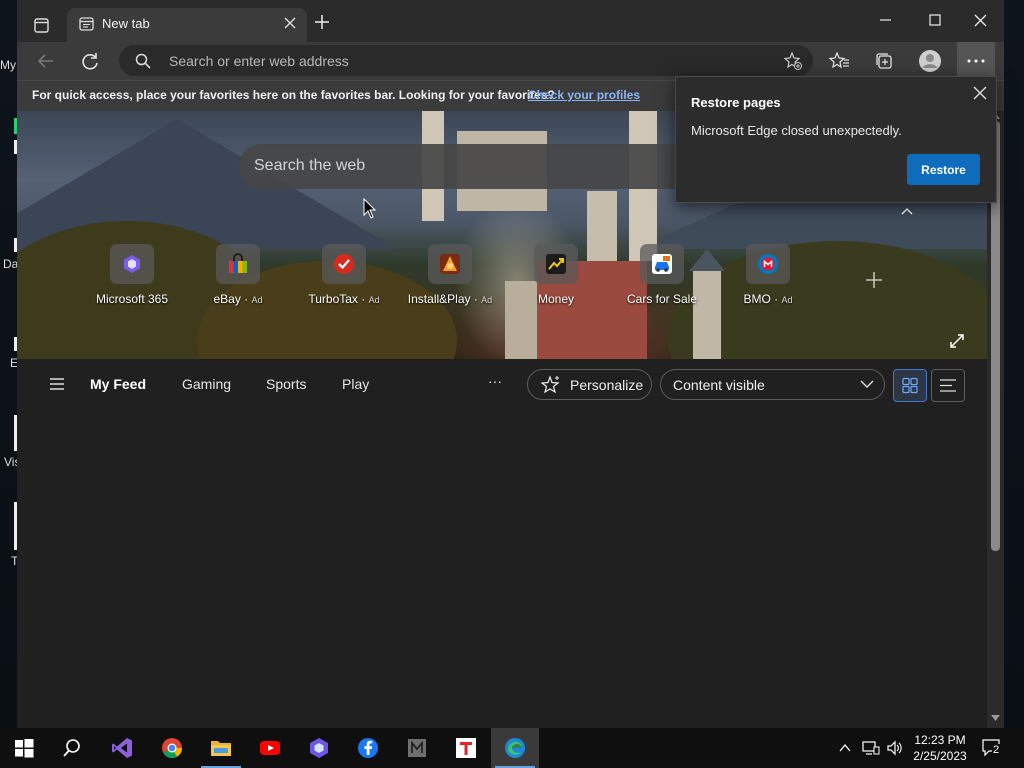  I want to click on avatar-icon, so click(930, 61).